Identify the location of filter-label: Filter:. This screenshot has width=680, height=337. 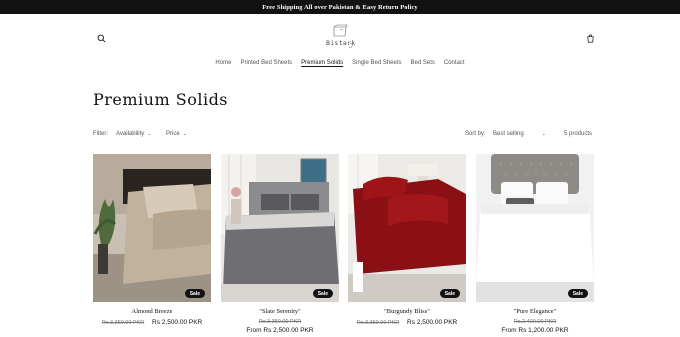
(100, 134).